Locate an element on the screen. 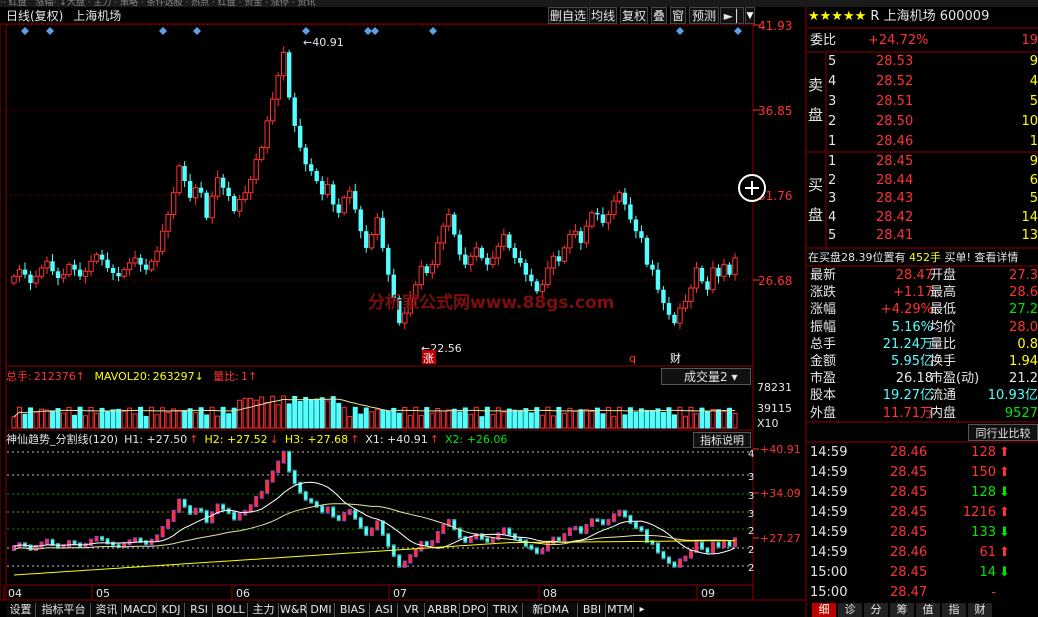 The height and width of the screenshot is (617, 1038). tick-row: 14:59 28.46 128 ⬆ is located at coordinates (923, 453).